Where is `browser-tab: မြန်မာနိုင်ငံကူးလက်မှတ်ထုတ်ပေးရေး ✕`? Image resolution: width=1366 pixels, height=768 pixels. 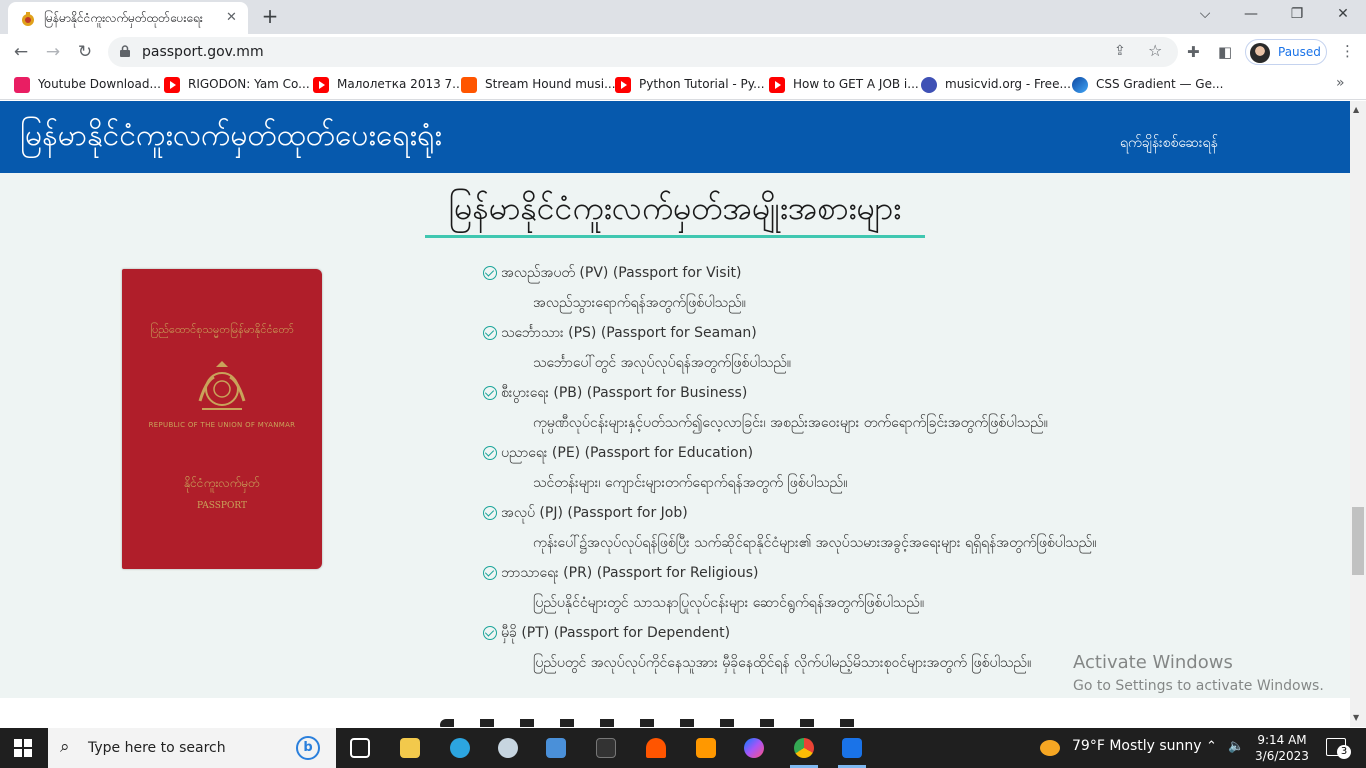
browser-tab: မြန်မာနိုင်ငံကူးလက်မှတ်ထုတ်ပေးရေး ✕ is located at coordinates (128, 18).